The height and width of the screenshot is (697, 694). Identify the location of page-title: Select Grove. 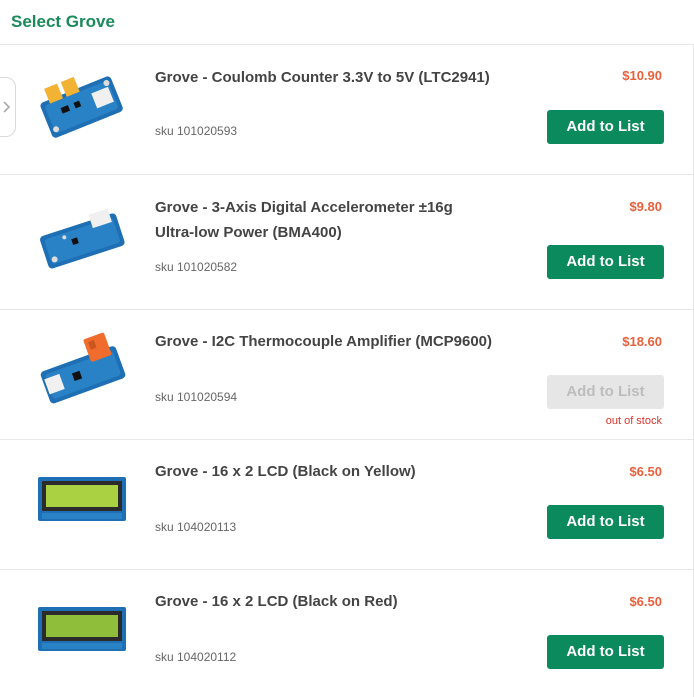
(63, 21).